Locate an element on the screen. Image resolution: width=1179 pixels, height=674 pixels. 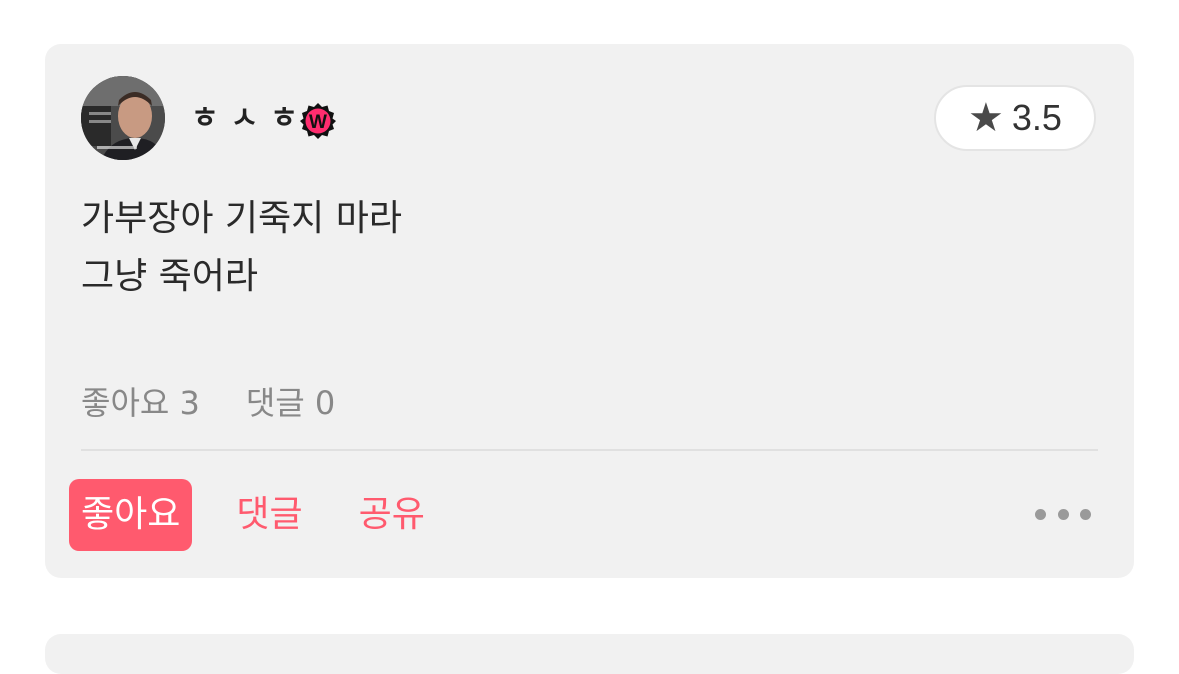
like-count: 좋아요 3 is located at coordinates (140, 401).